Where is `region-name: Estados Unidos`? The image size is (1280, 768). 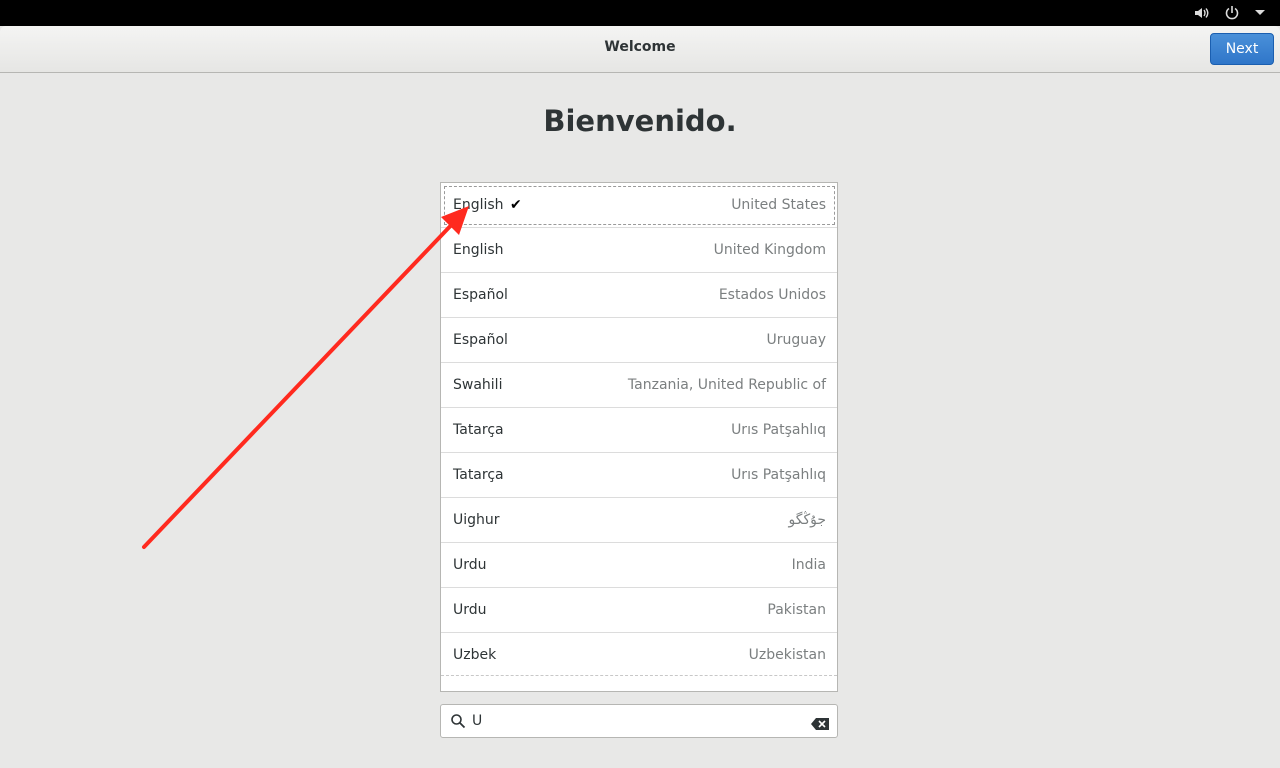 region-name: Estados Unidos is located at coordinates (772, 295).